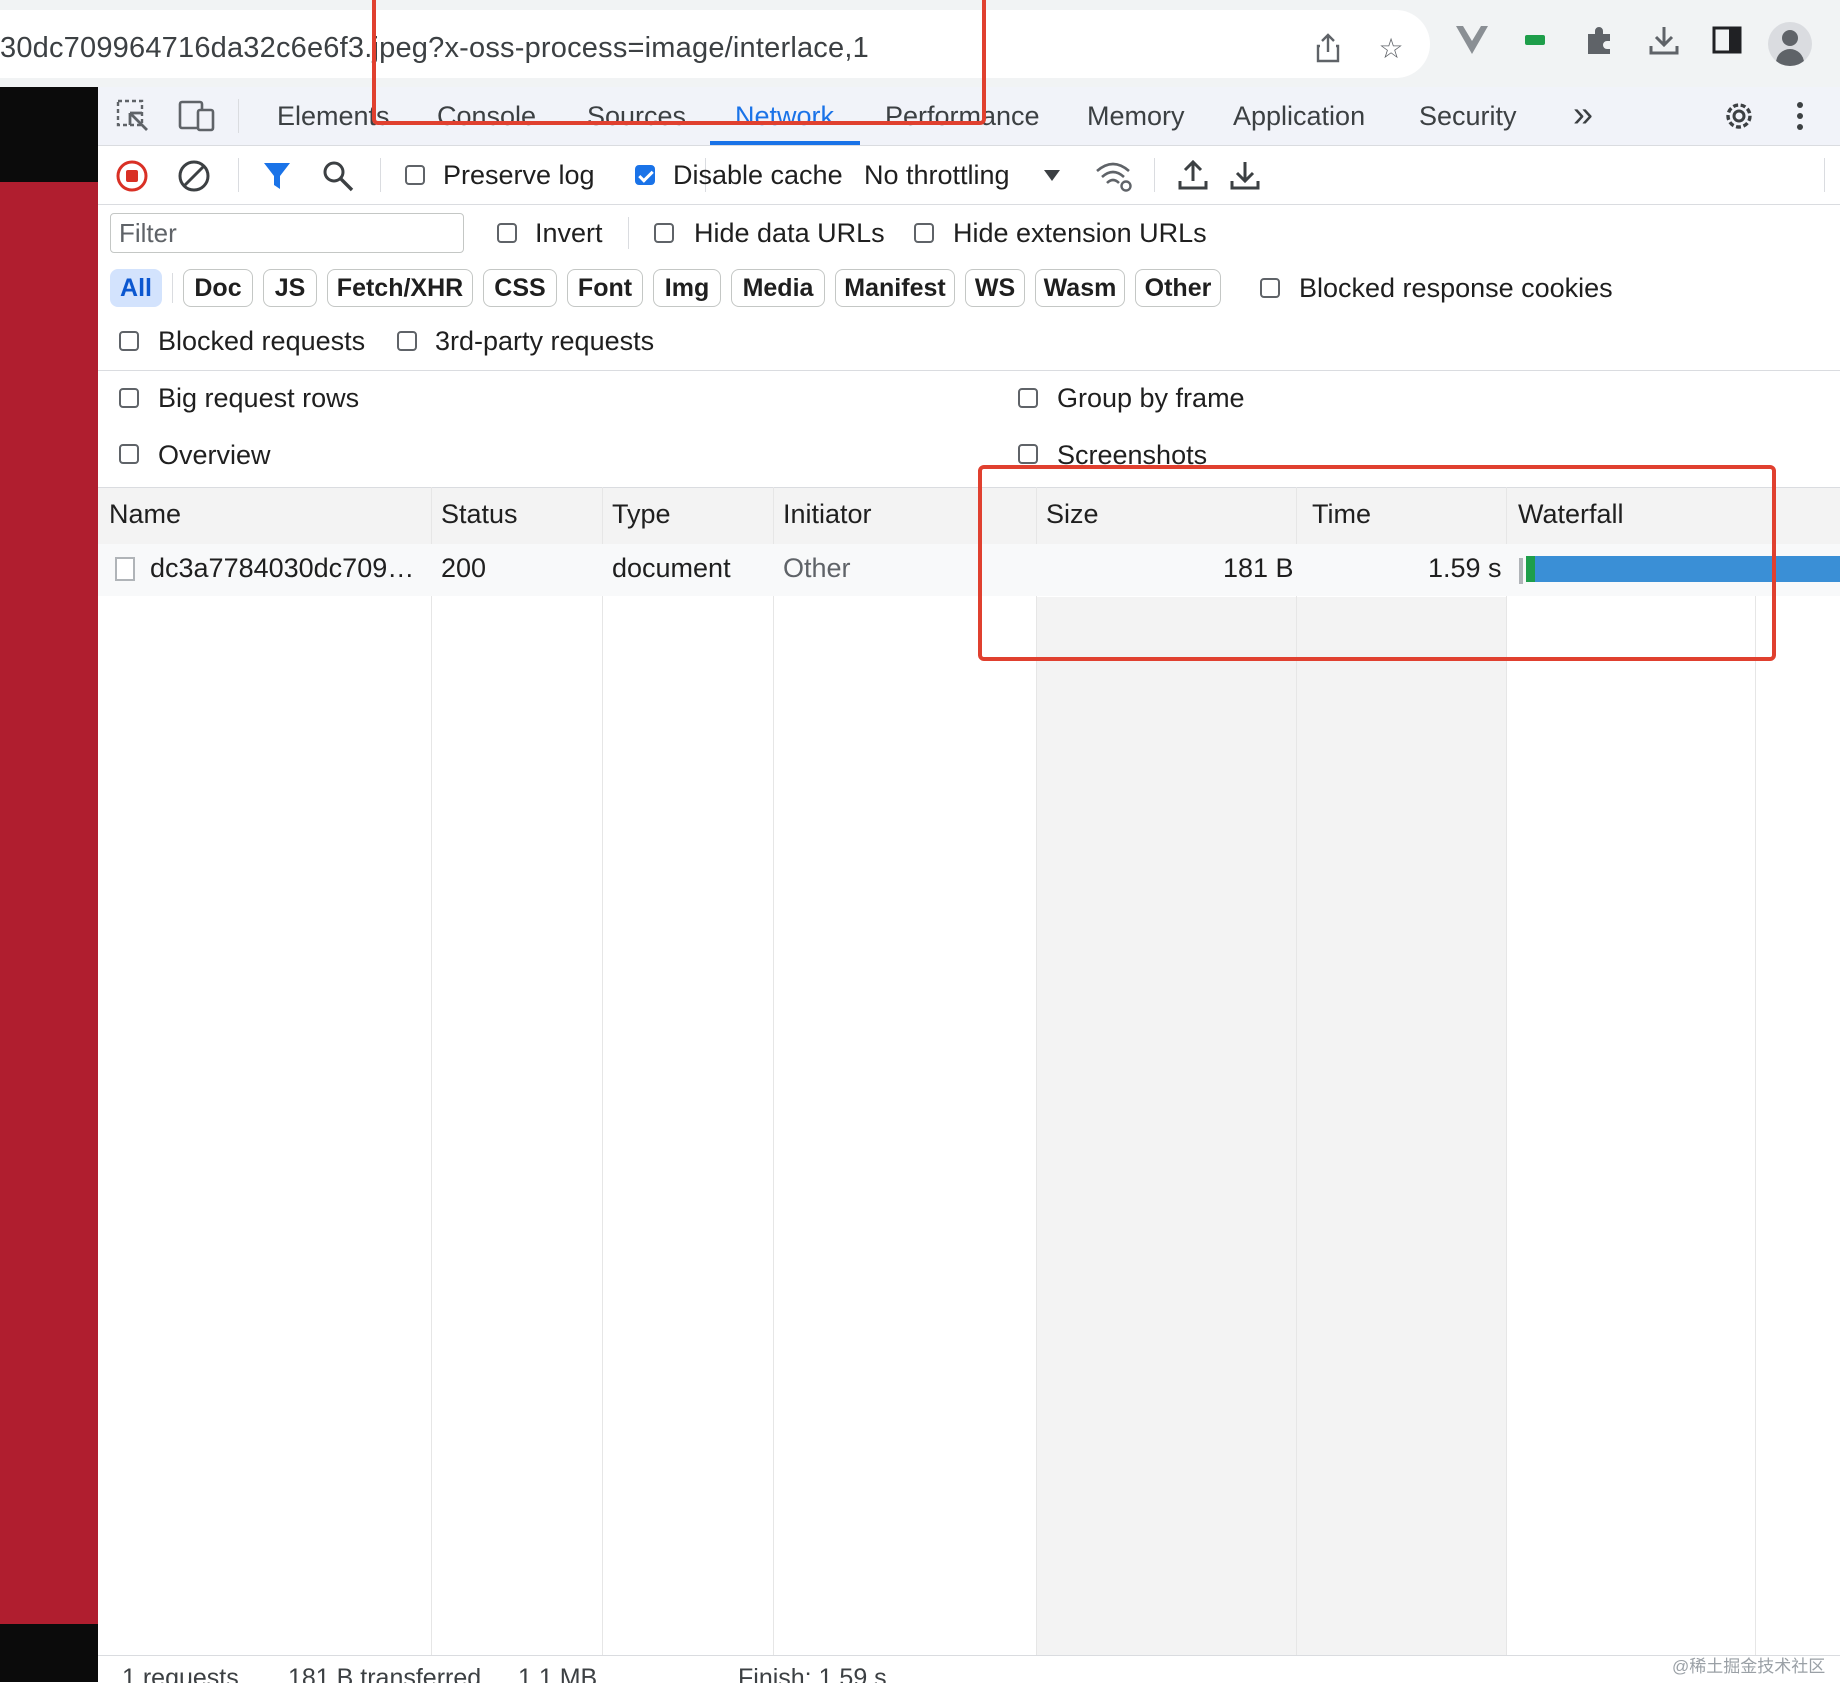  What do you see at coordinates (605, 288) in the screenshot?
I see `type-filter-font: Font` at bounding box center [605, 288].